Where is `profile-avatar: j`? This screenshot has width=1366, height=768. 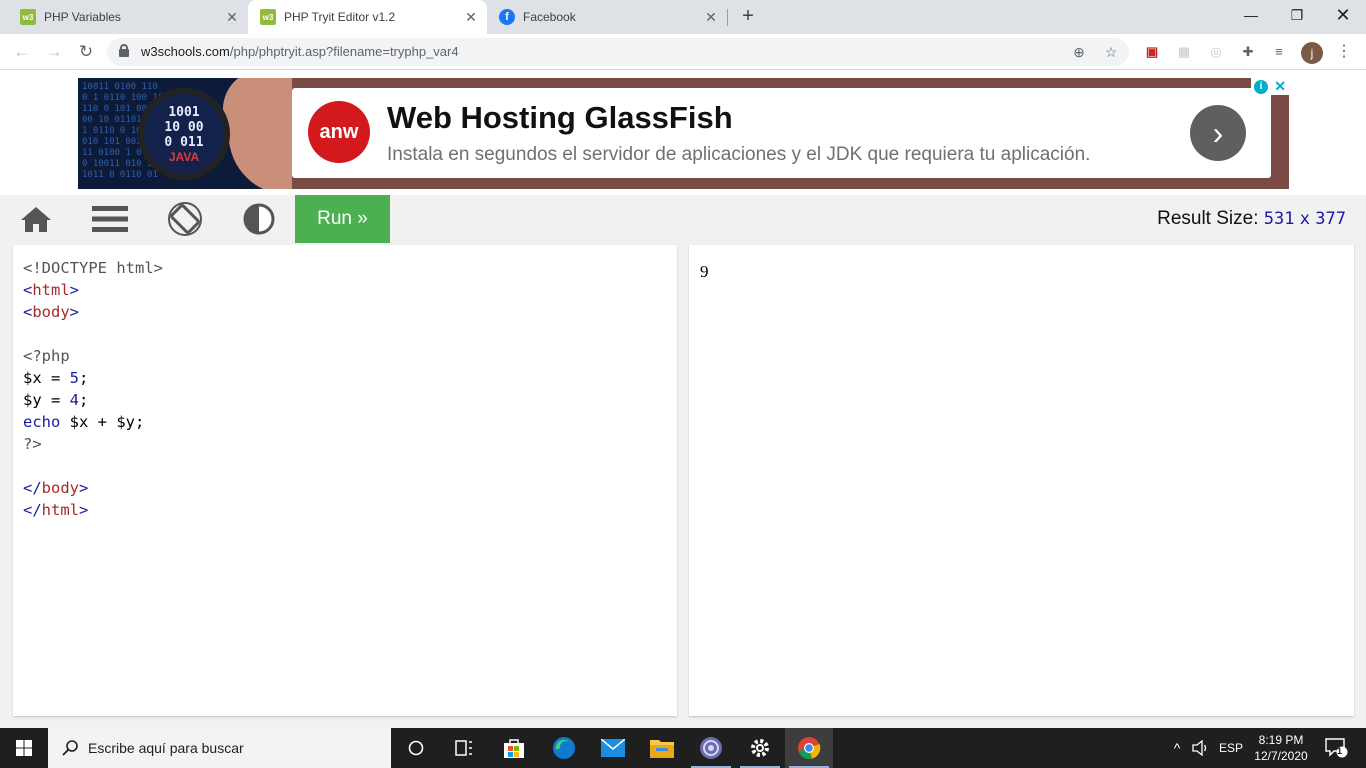
profile-avatar: j is located at coordinates (1312, 53).